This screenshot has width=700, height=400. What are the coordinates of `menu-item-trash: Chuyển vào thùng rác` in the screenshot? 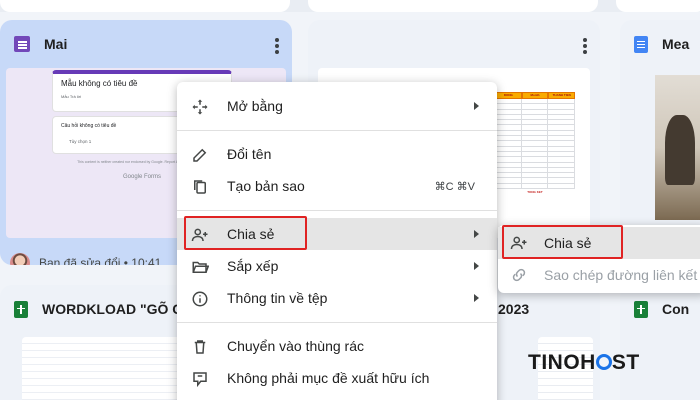 It's located at (337, 346).